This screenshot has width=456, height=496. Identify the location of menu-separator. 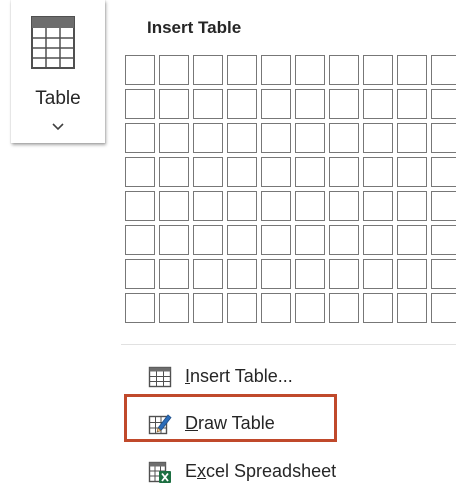
(288, 344).